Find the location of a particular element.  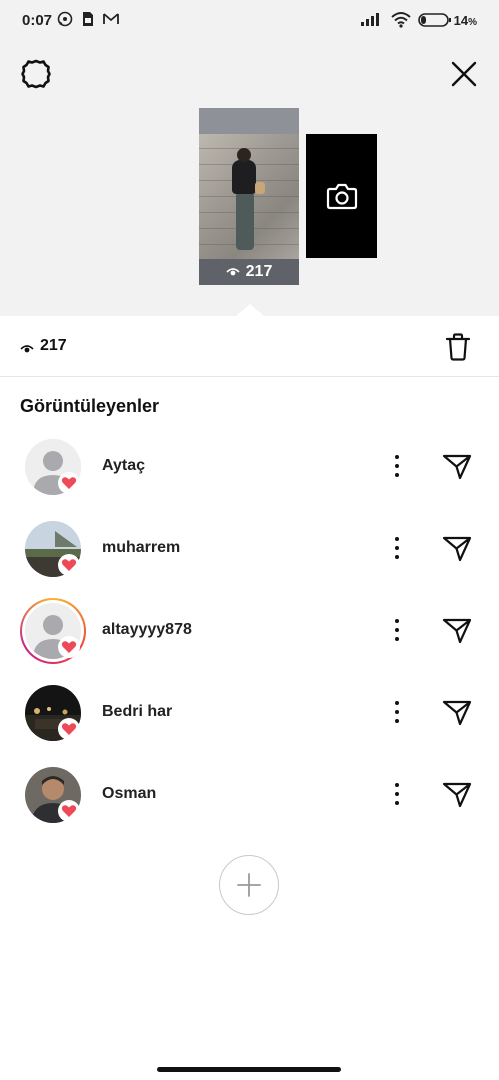

close-button is located at coordinates (464, 74).